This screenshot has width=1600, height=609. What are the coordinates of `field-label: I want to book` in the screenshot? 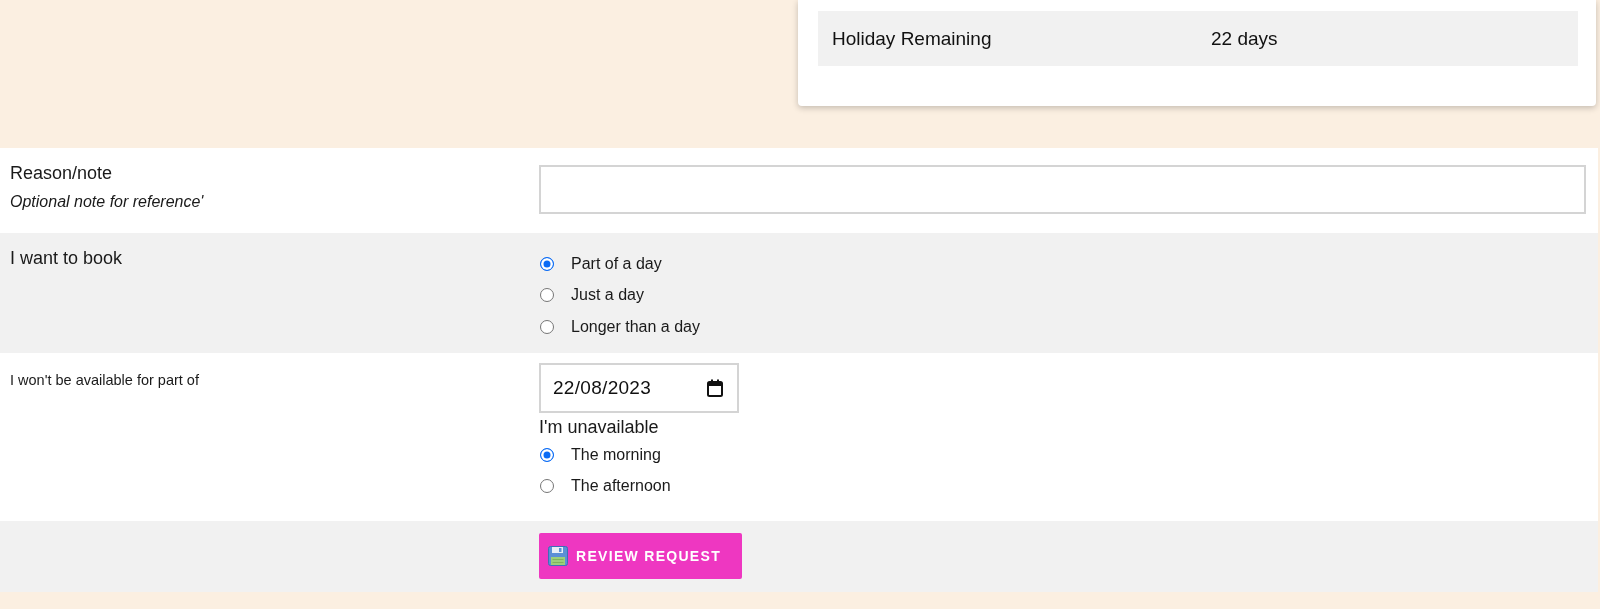 It's located at (67, 258).